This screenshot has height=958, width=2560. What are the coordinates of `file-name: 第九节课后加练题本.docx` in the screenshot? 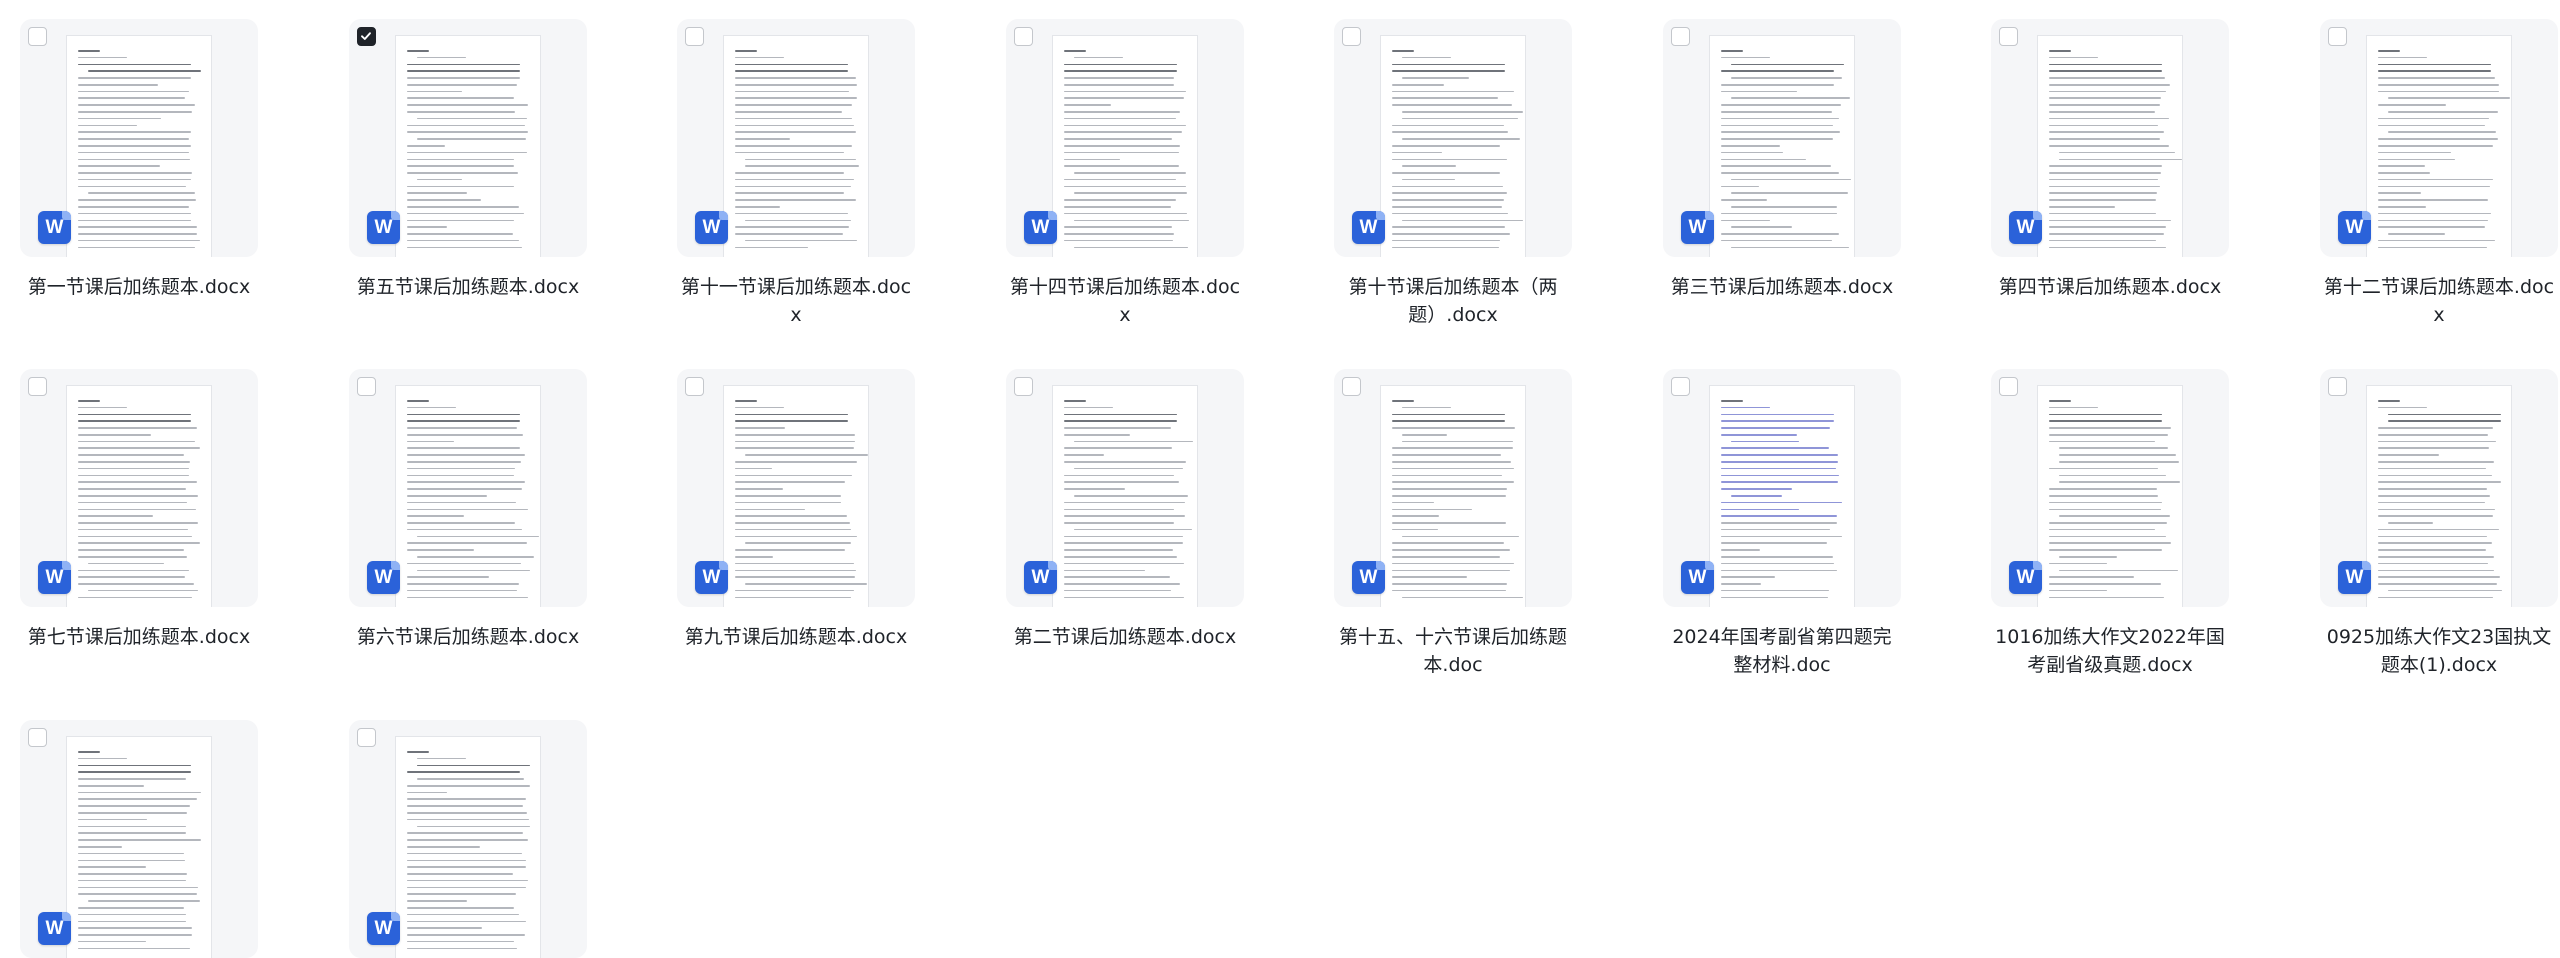 It's located at (796, 637).